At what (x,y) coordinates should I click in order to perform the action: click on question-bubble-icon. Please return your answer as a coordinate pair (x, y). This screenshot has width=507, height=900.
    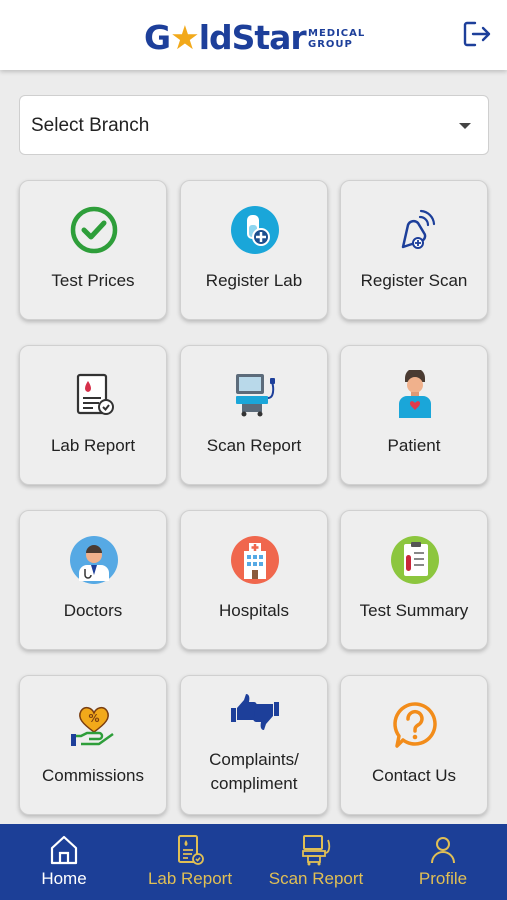
    Looking at the image, I should click on (415, 725).